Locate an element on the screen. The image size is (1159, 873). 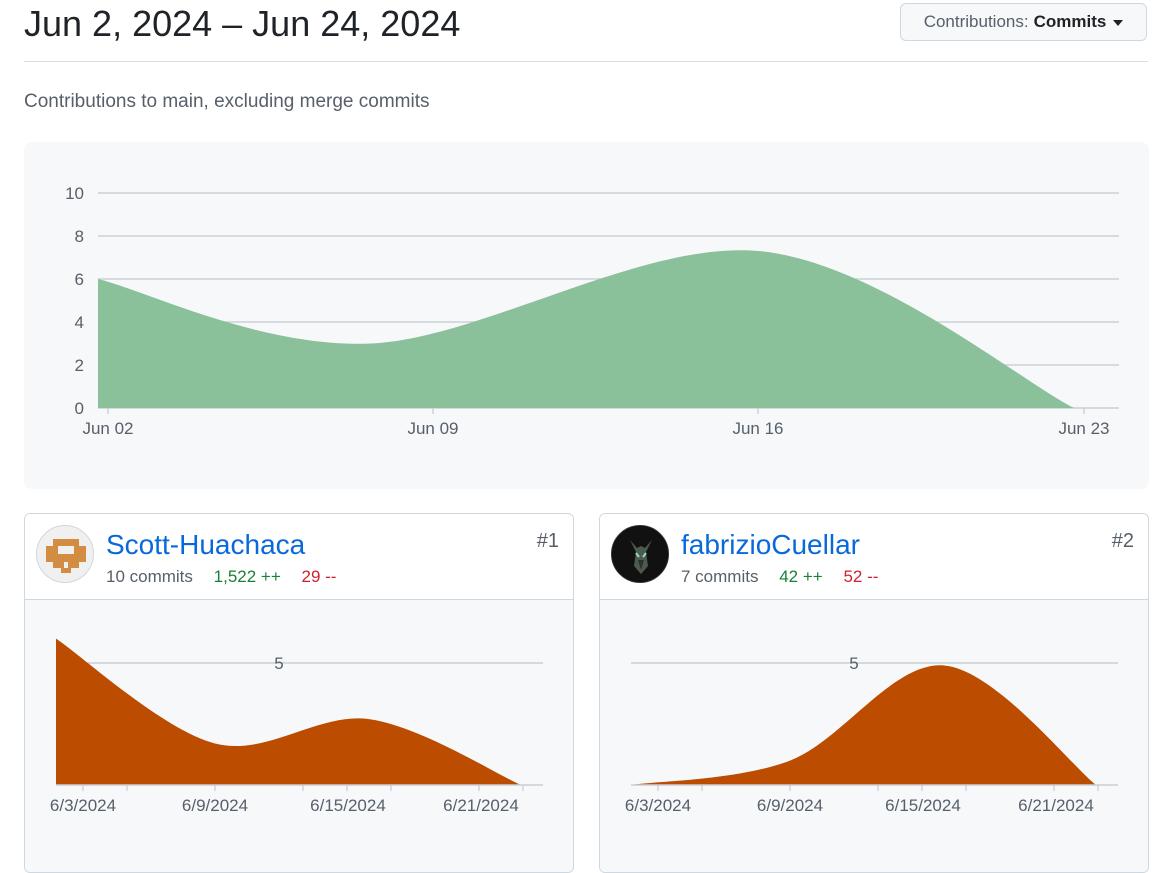
contributions-type-dropdown: Contributions: Commits is located at coordinates (1023, 22).